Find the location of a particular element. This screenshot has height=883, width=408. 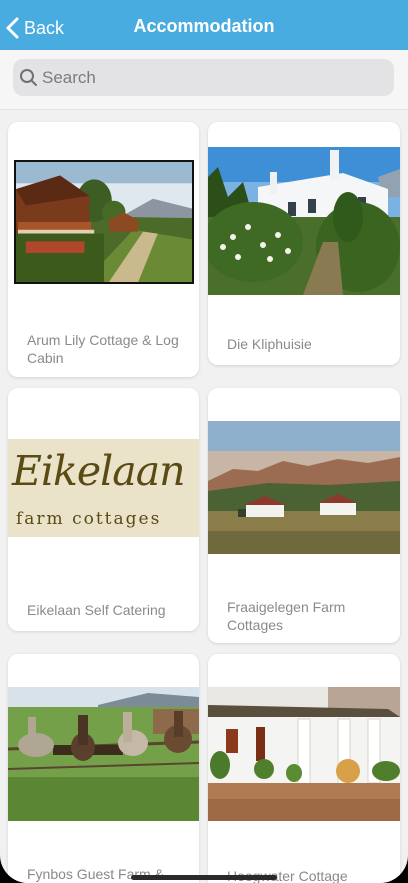

listing-label: Die Kliphuisie is located at coordinates (269, 344).